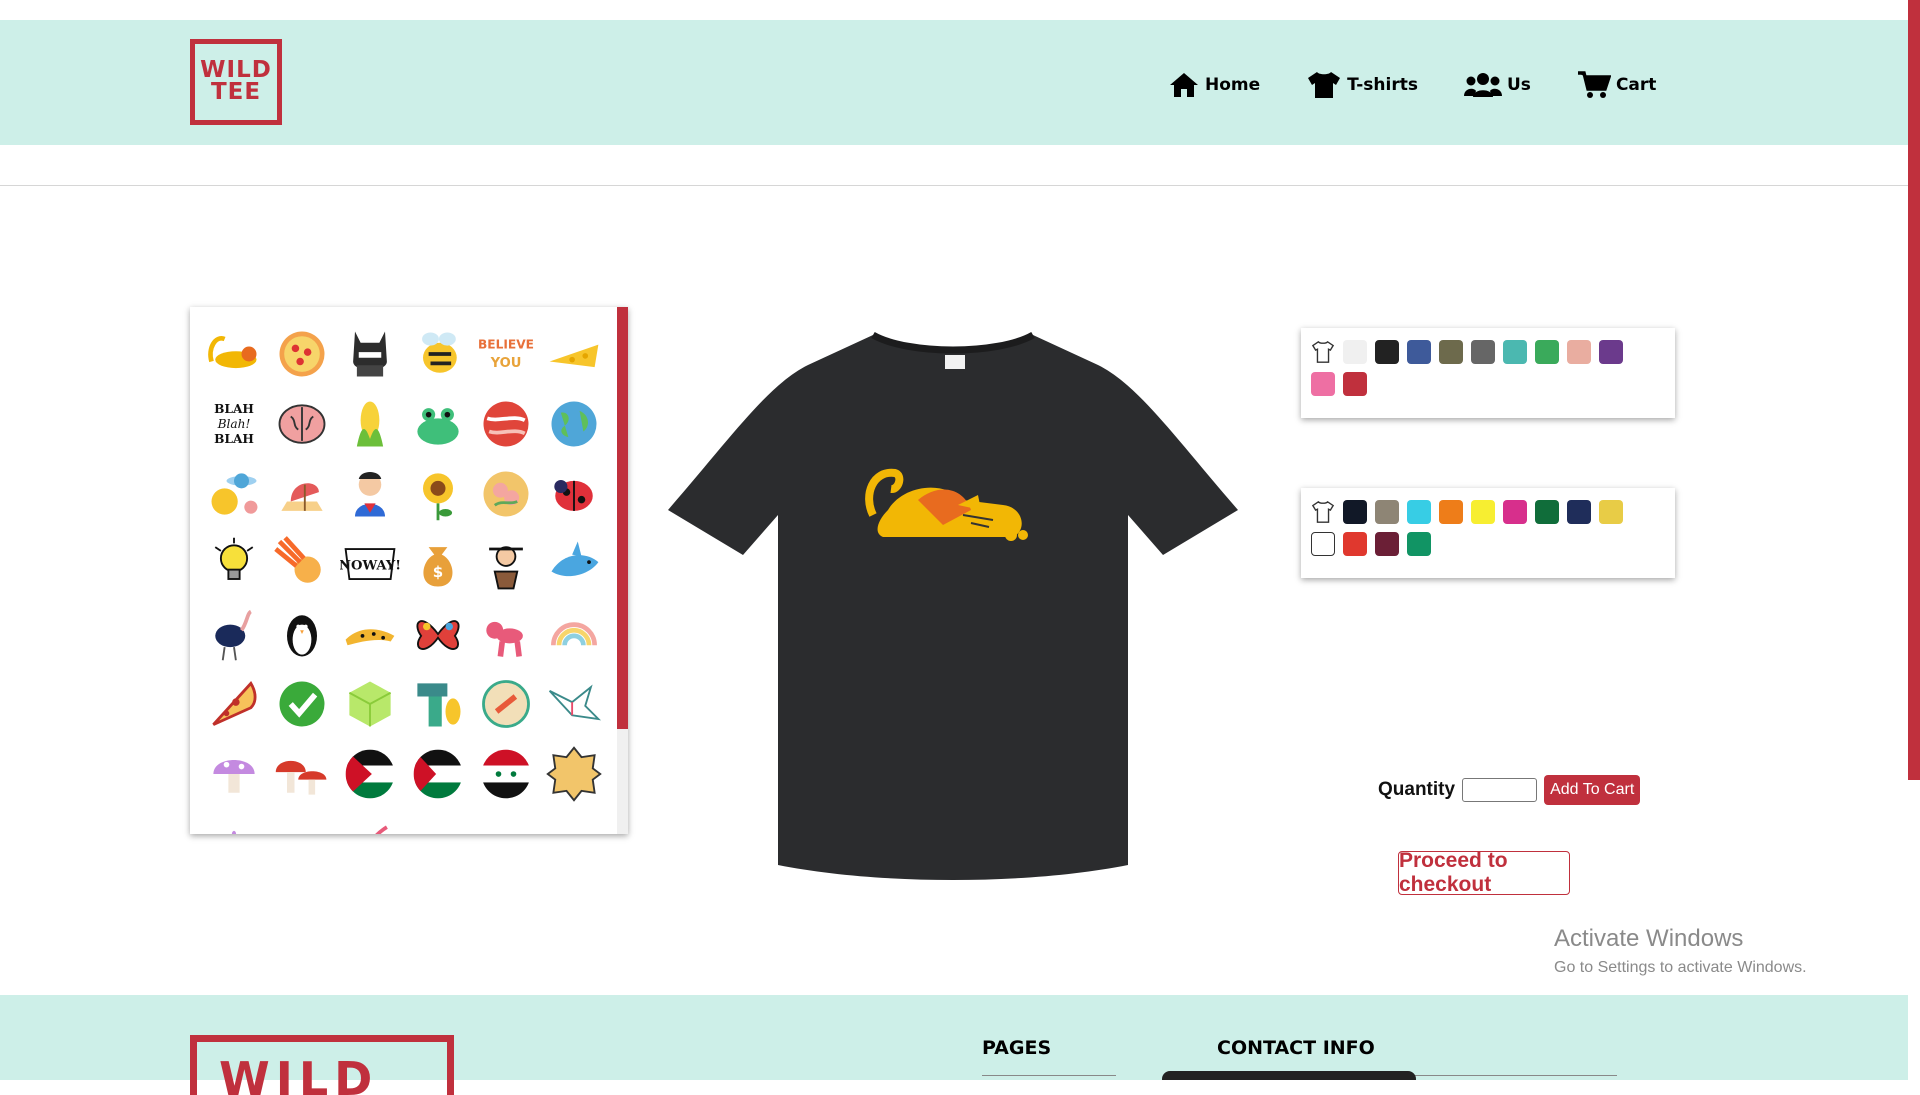  I want to click on sticker-blah-blah: BLAH Blah! BLAH, so click(234, 424).